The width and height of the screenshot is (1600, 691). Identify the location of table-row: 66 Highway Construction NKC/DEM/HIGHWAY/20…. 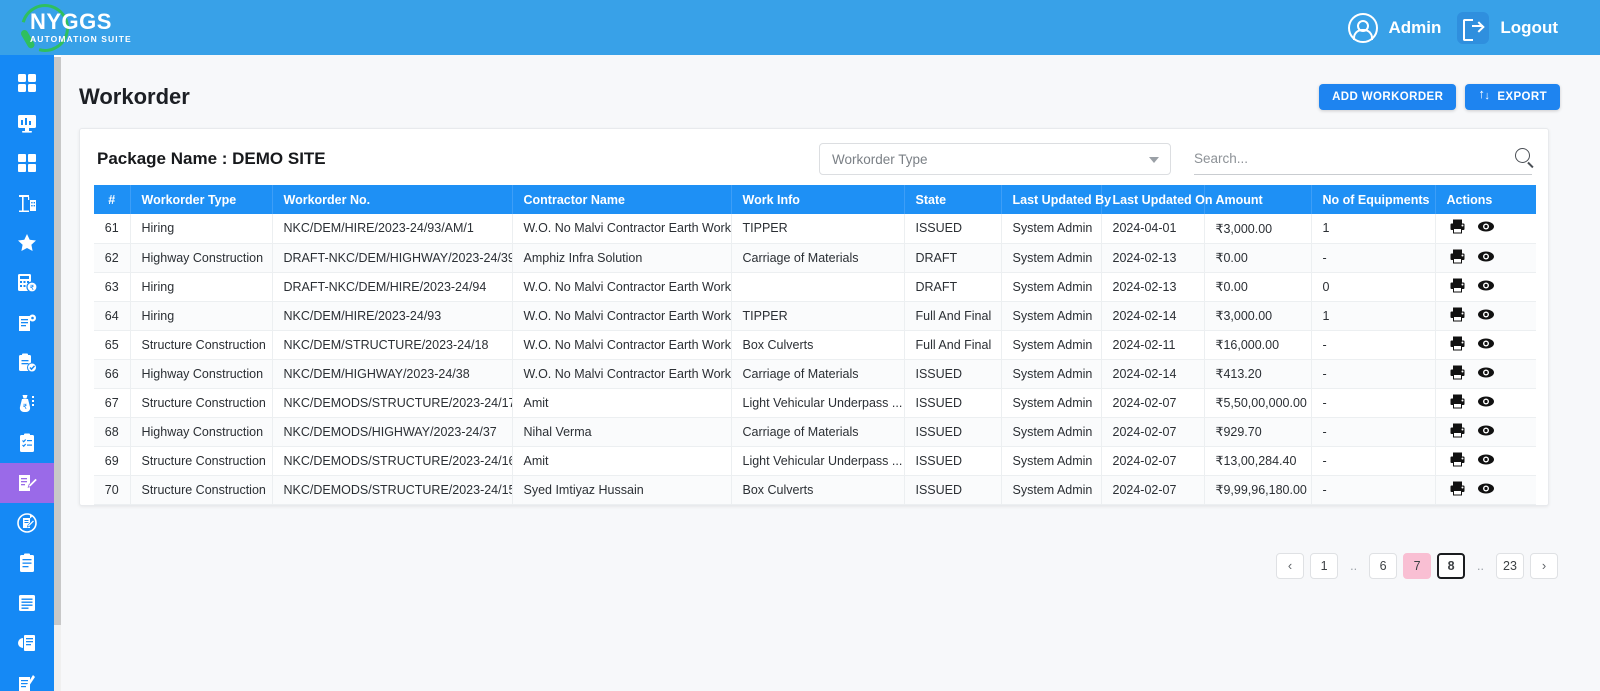
(815, 374).